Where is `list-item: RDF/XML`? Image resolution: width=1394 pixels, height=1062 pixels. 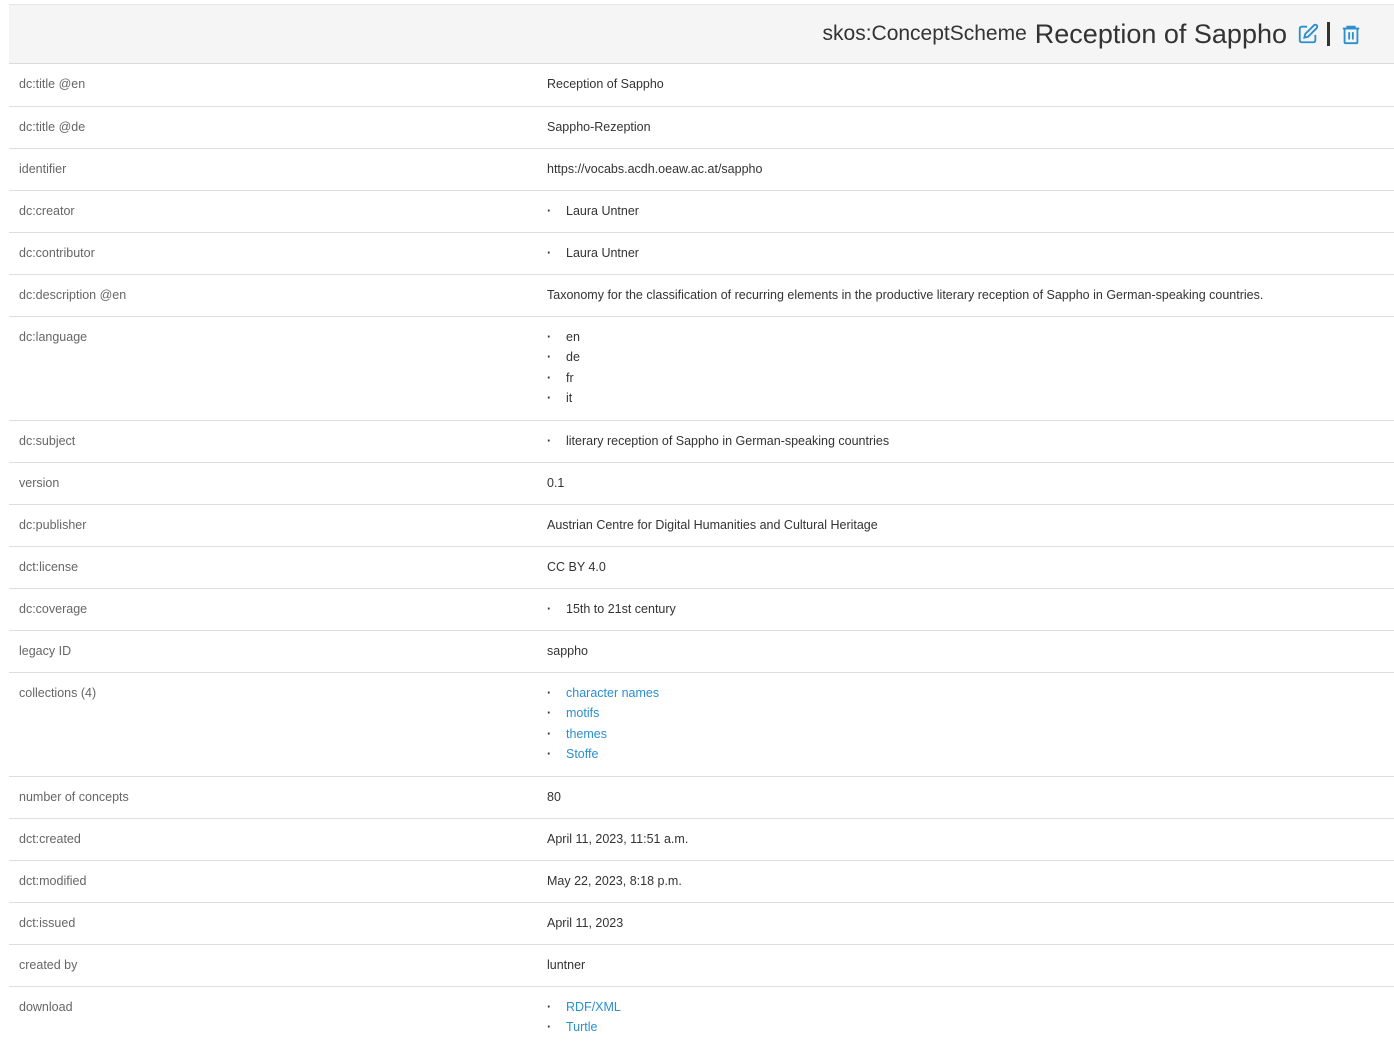
list-item: RDF/XML is located at coordinates (970, 1007).